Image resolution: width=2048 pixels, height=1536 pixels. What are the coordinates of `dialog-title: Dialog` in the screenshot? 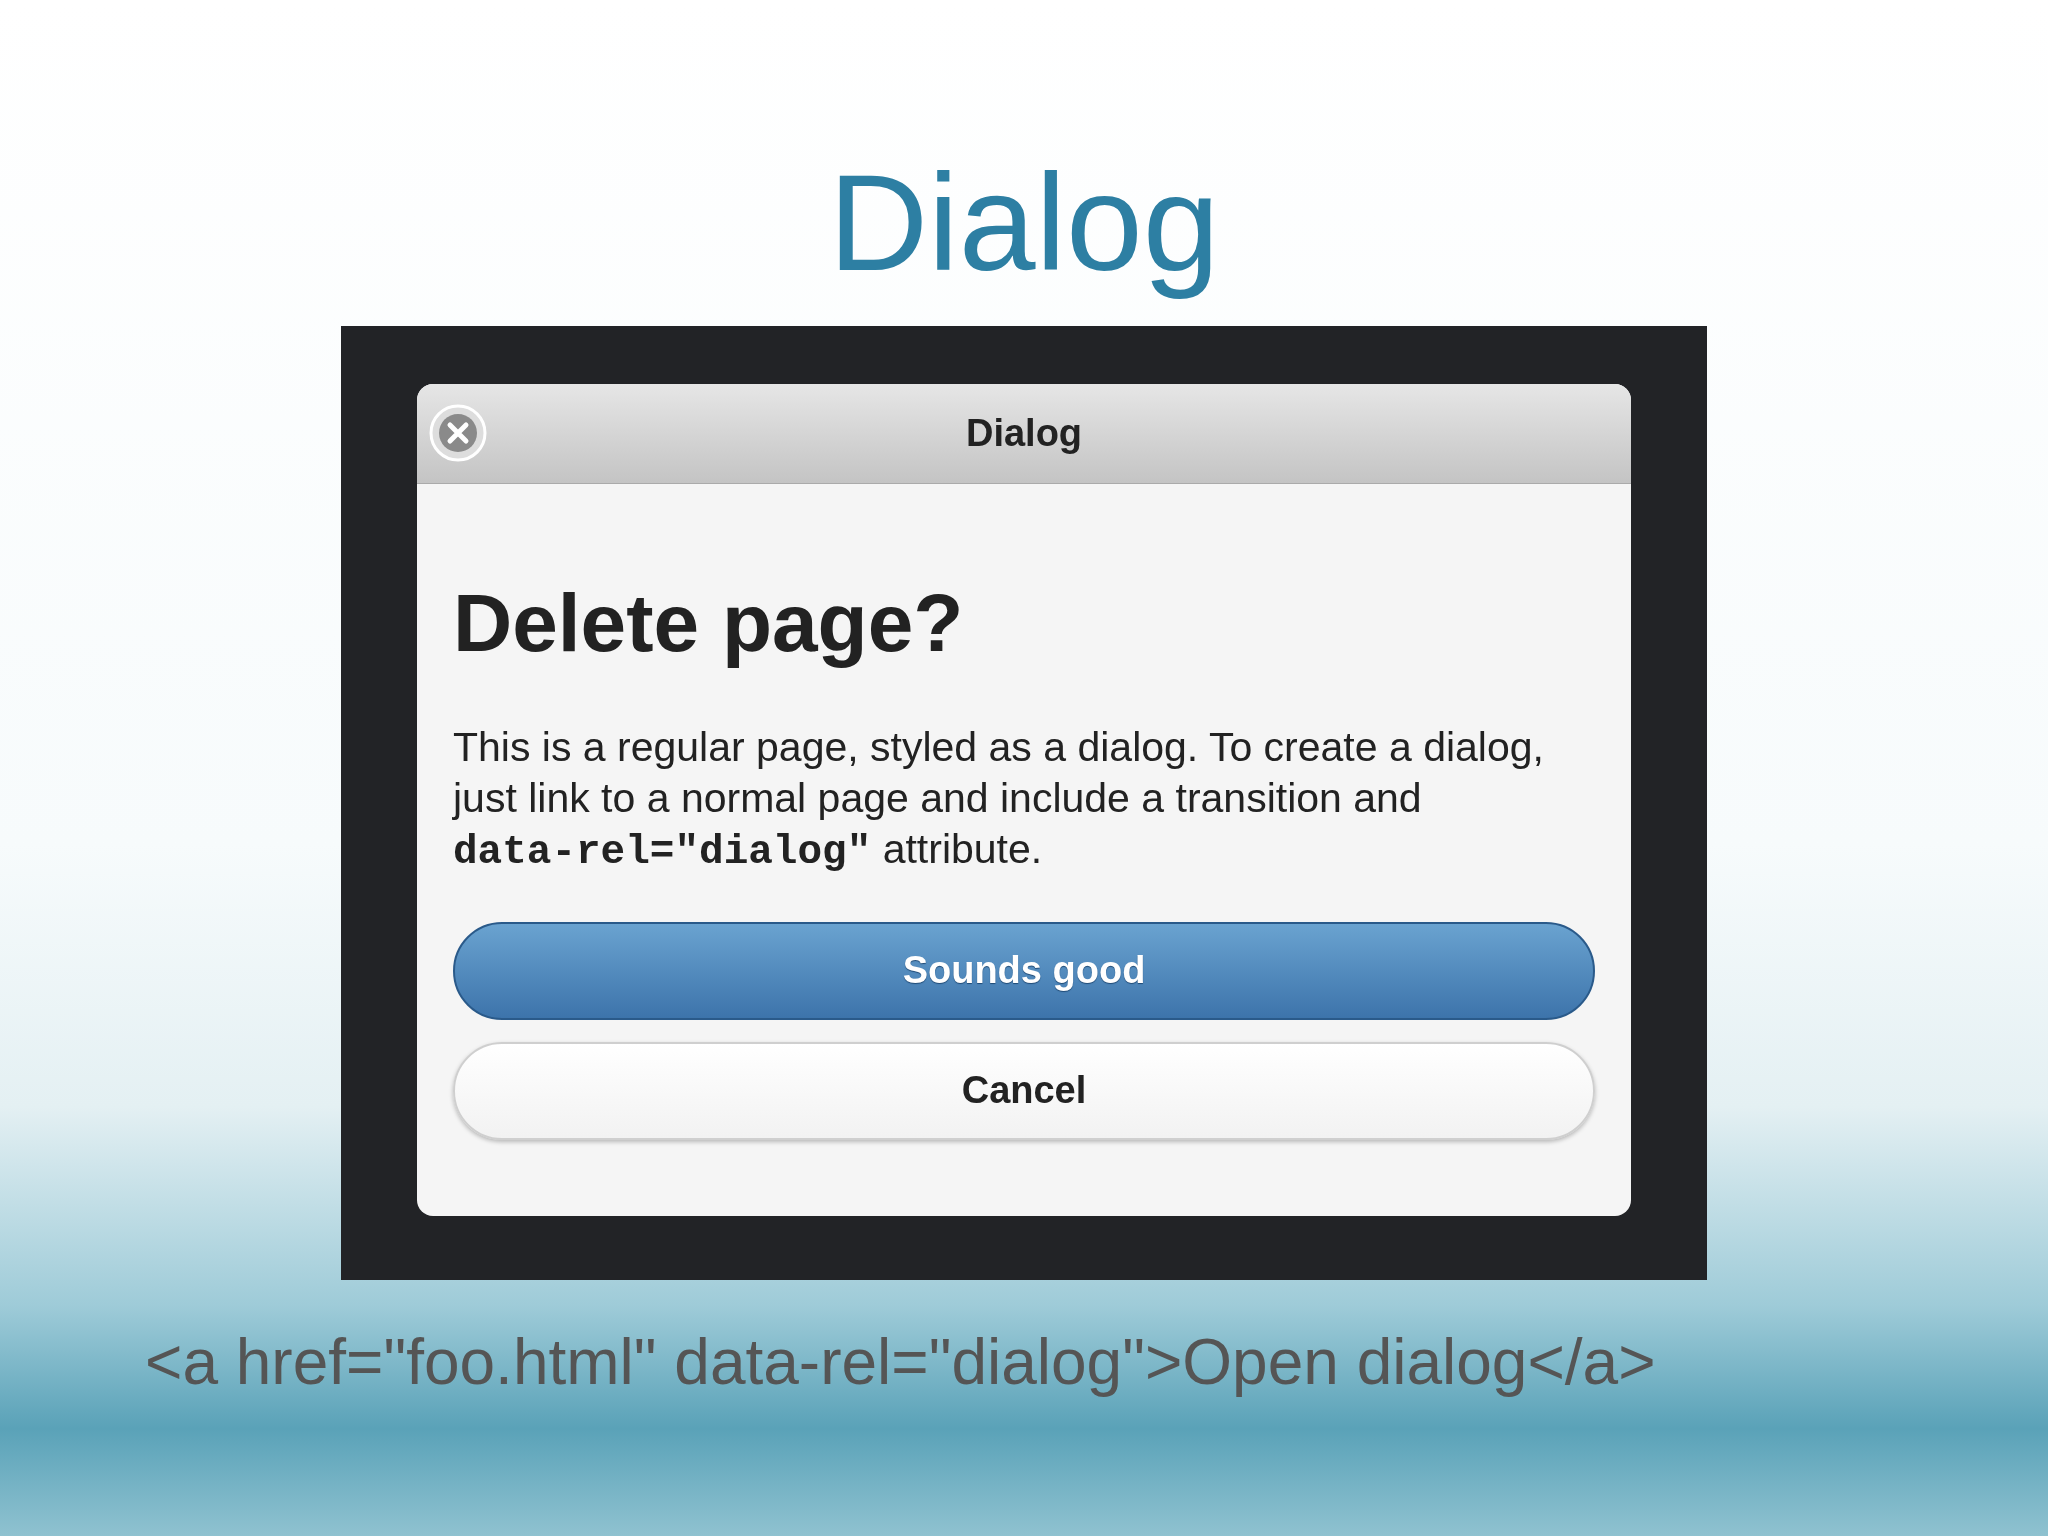 It's located at (1024, 433).